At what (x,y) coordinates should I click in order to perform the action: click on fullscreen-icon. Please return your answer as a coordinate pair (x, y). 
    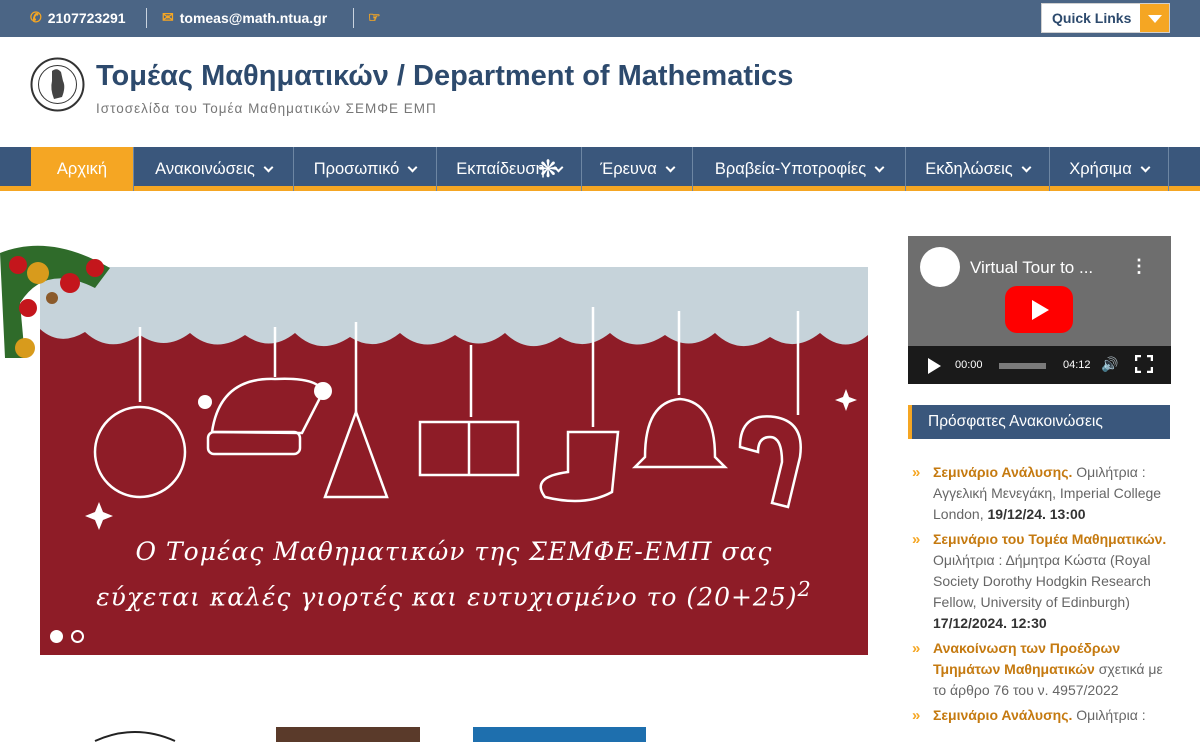
    Looking at the image, I should click on (1144, 364).